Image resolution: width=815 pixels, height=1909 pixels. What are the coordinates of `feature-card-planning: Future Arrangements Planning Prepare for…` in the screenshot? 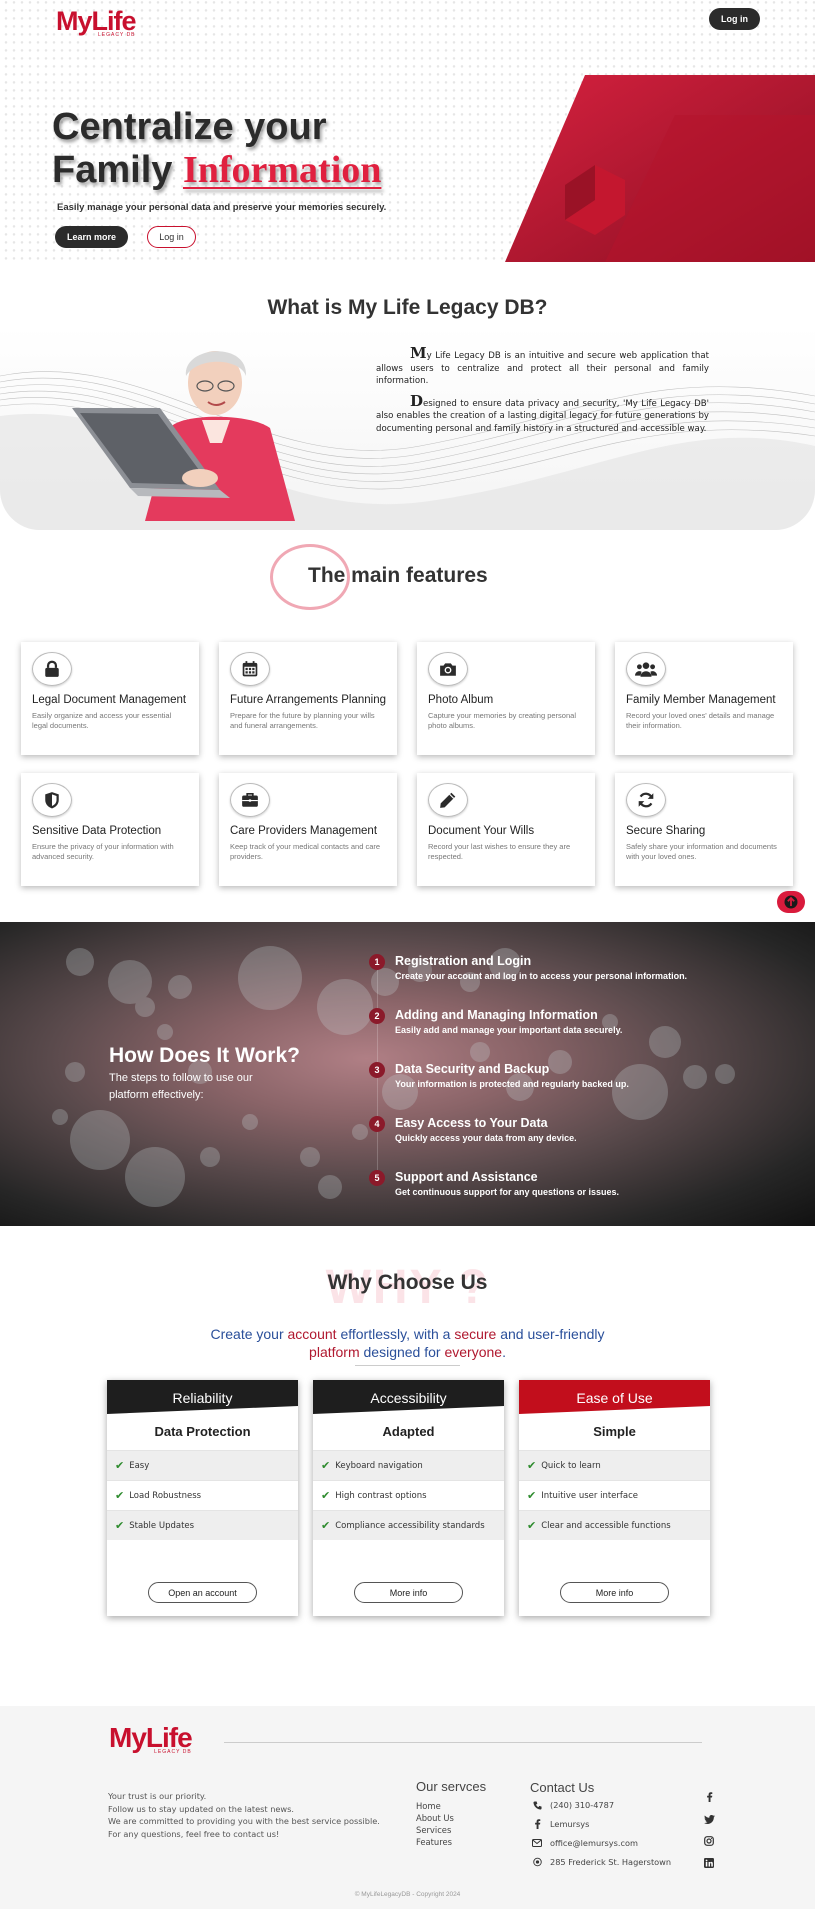 It's located at (308, 698).